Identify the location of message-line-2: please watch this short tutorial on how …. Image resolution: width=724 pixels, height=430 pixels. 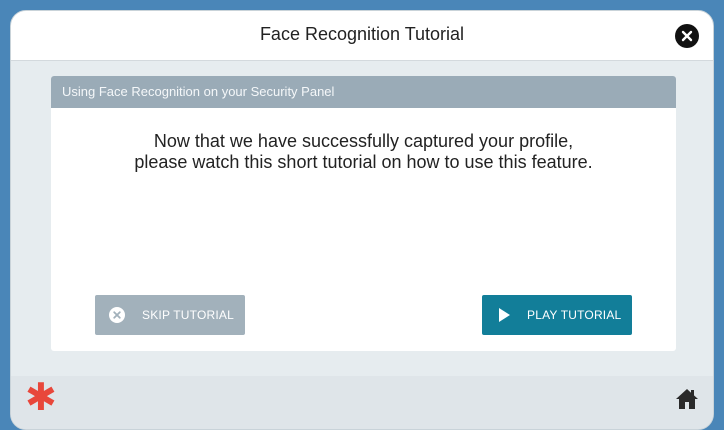
(363, 162).